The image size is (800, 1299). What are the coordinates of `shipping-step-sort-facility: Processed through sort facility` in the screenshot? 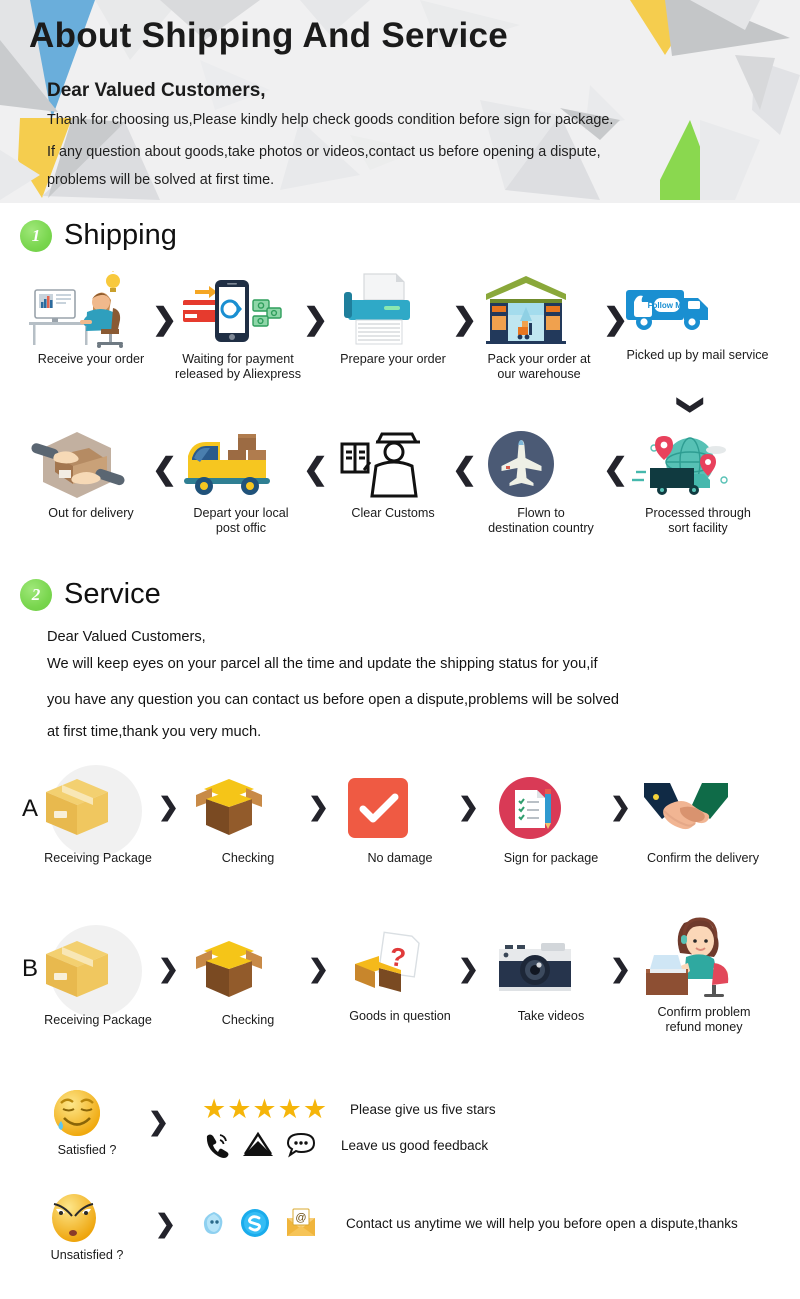 It's located at (698, 482).